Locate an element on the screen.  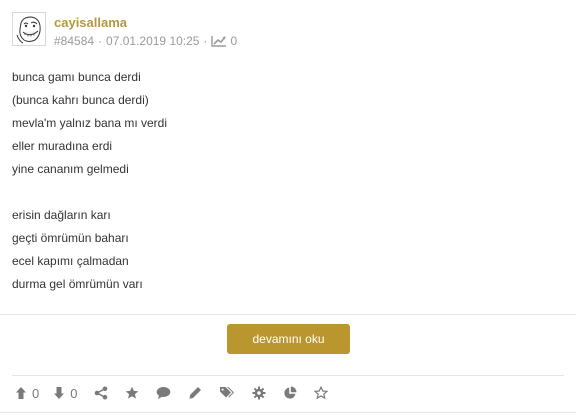
share-button is located at coordinates (101, 393).